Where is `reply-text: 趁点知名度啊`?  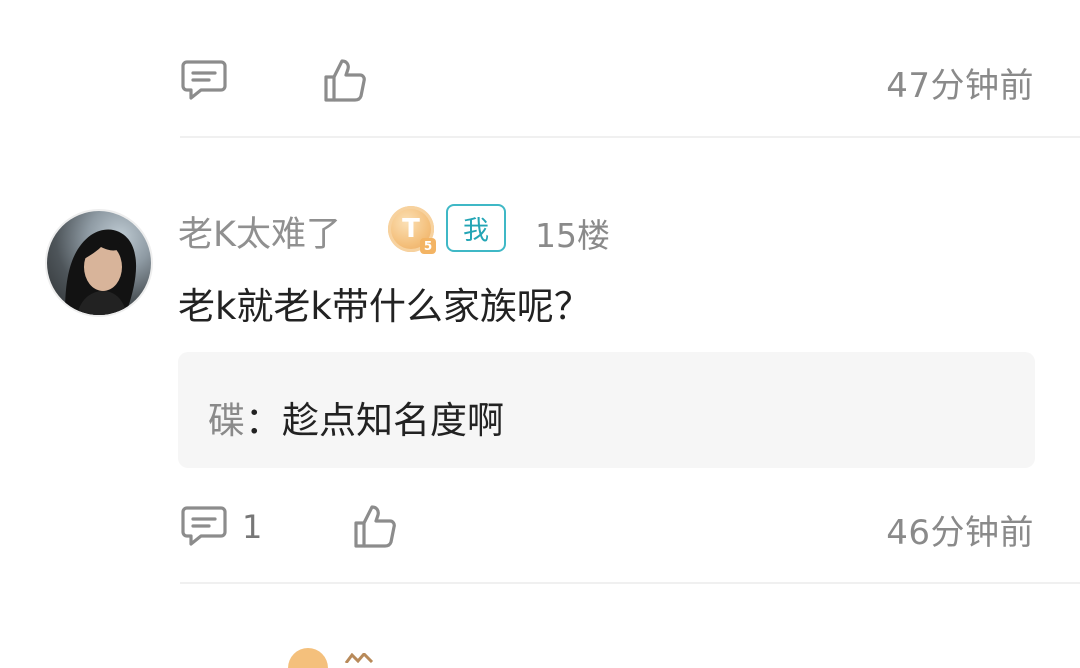
reply-text: 趁点知名度啊 is located at coordinates (393, 420).